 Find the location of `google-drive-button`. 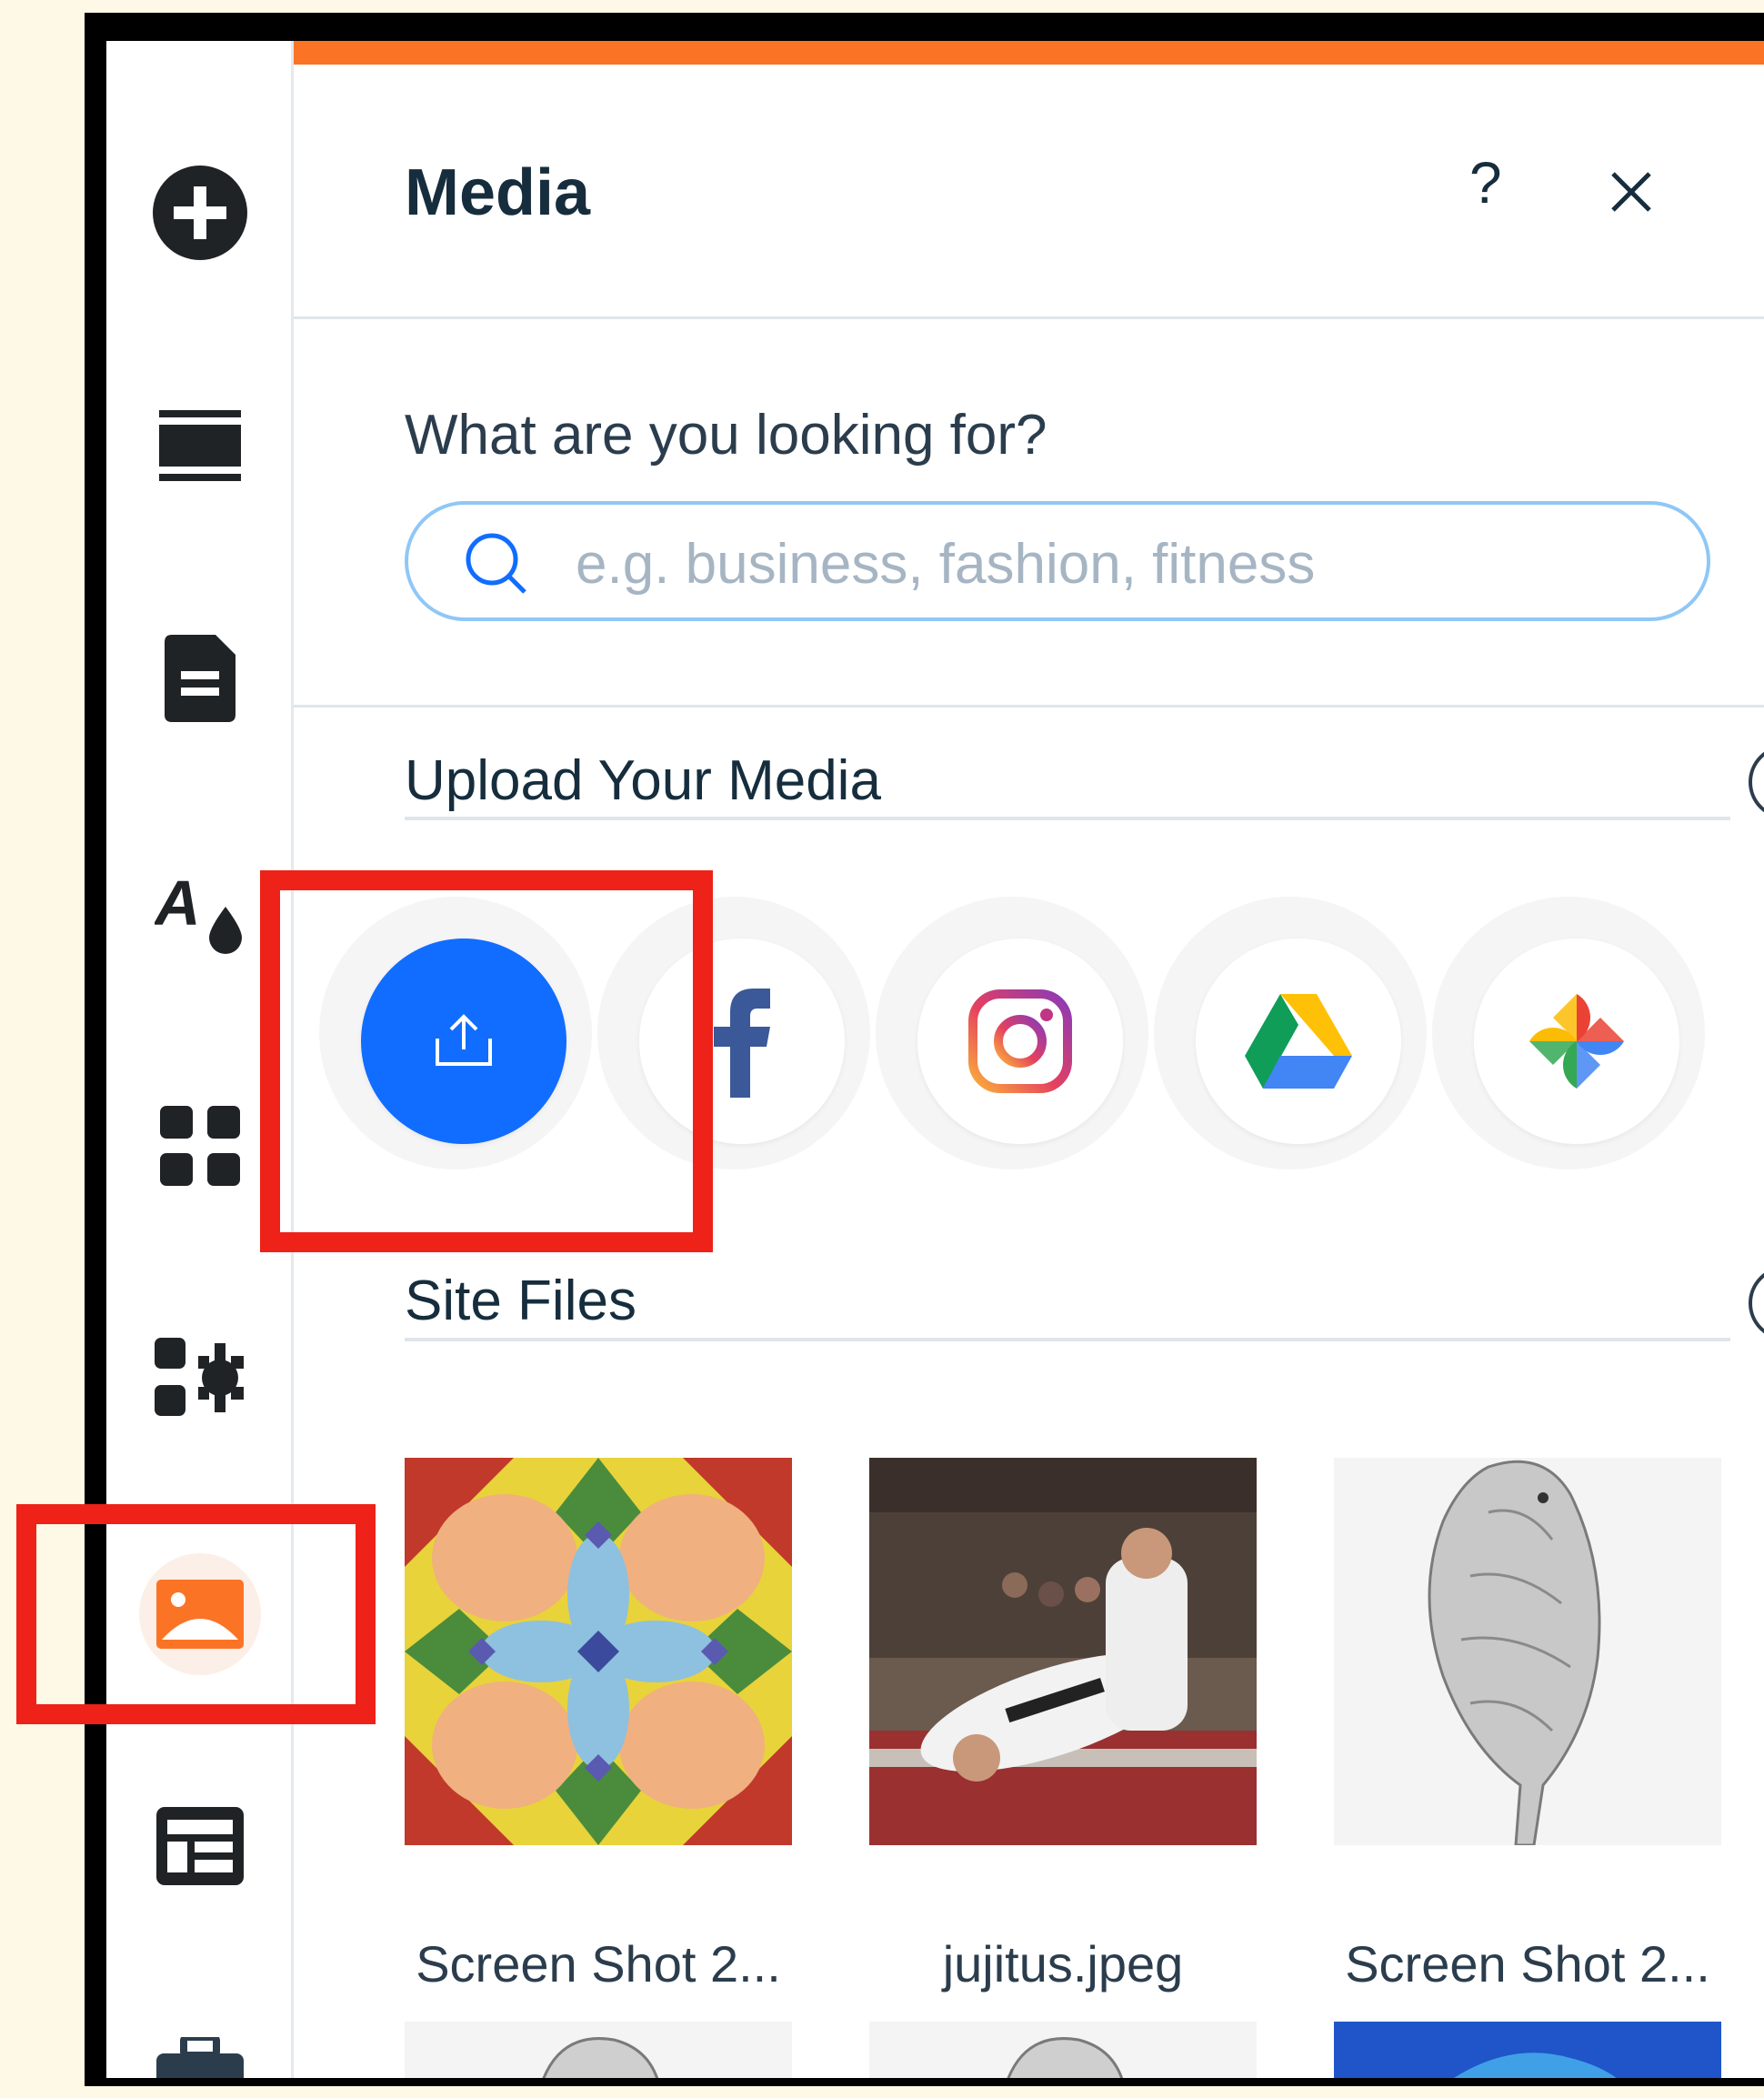

google-drive-button is located at coordinates (1298, 1041).